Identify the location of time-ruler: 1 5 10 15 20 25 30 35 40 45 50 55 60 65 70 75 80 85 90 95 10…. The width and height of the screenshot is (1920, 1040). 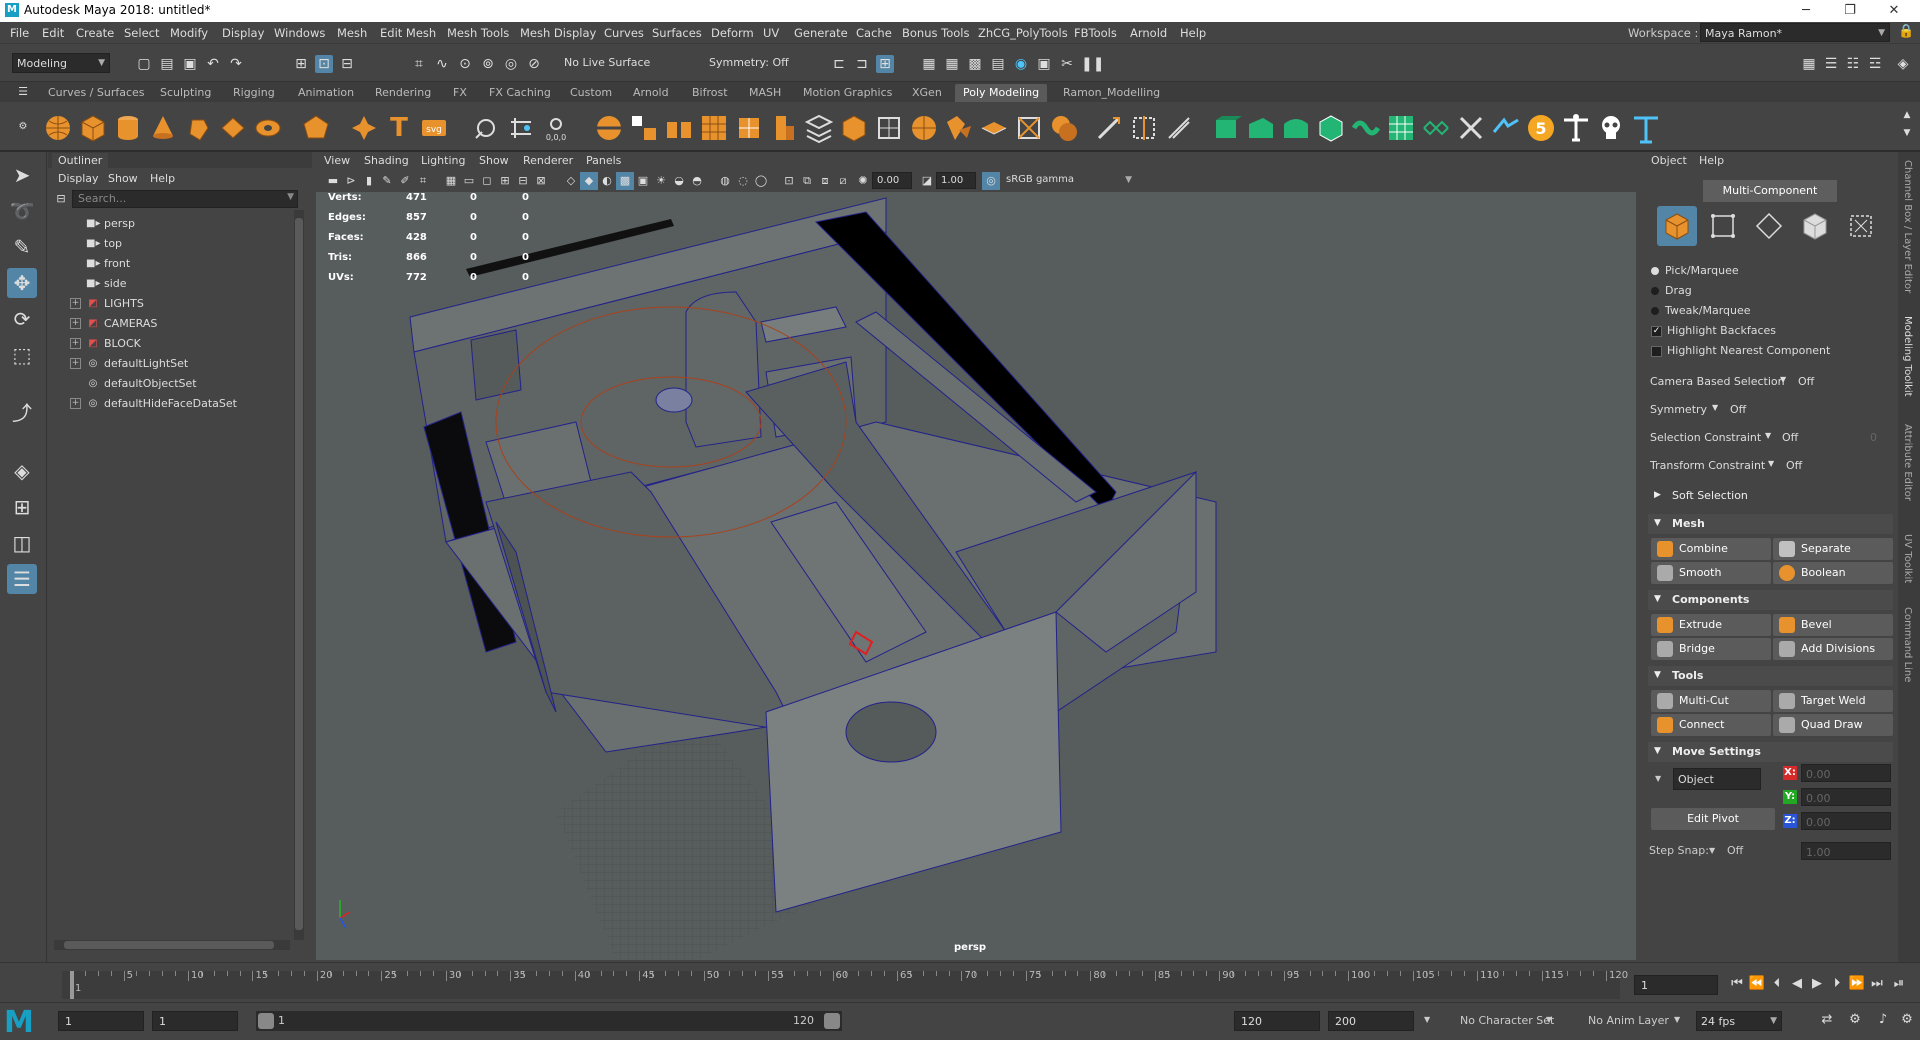
(845, 984).